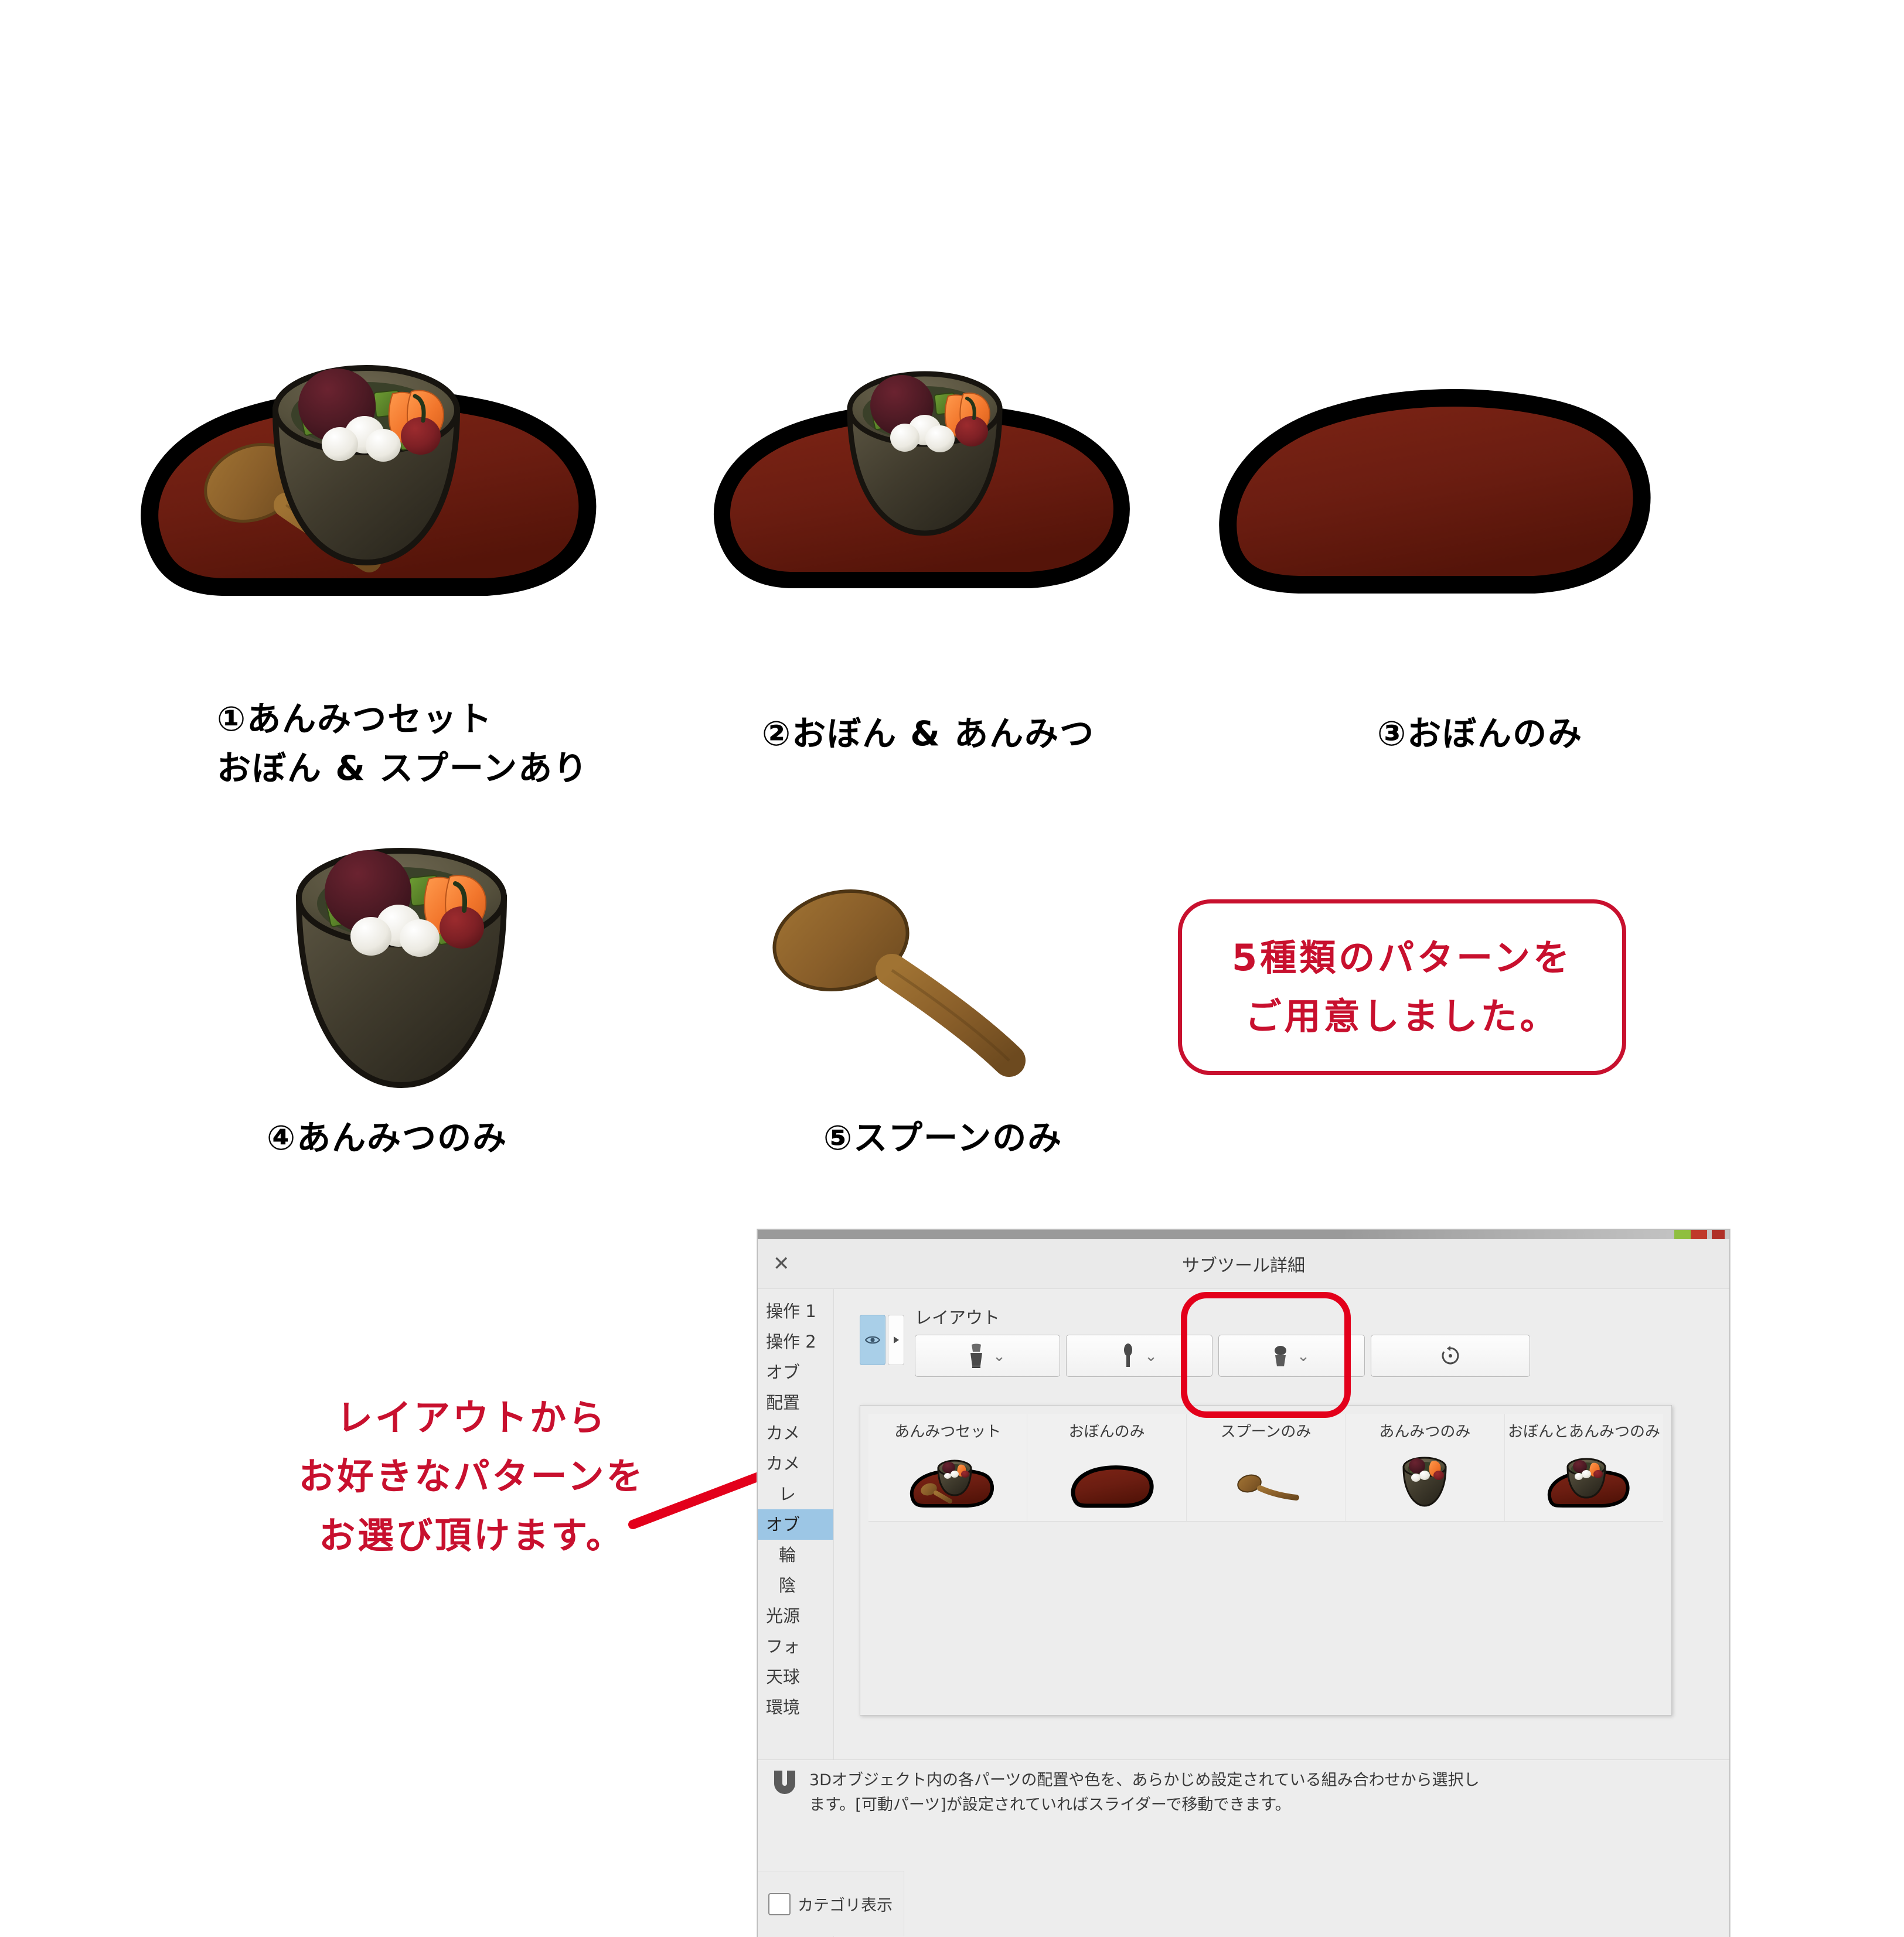  Describe the element at coordinates (896, 1340) in the screenshot. I see `play-triangle-icon` at that location.